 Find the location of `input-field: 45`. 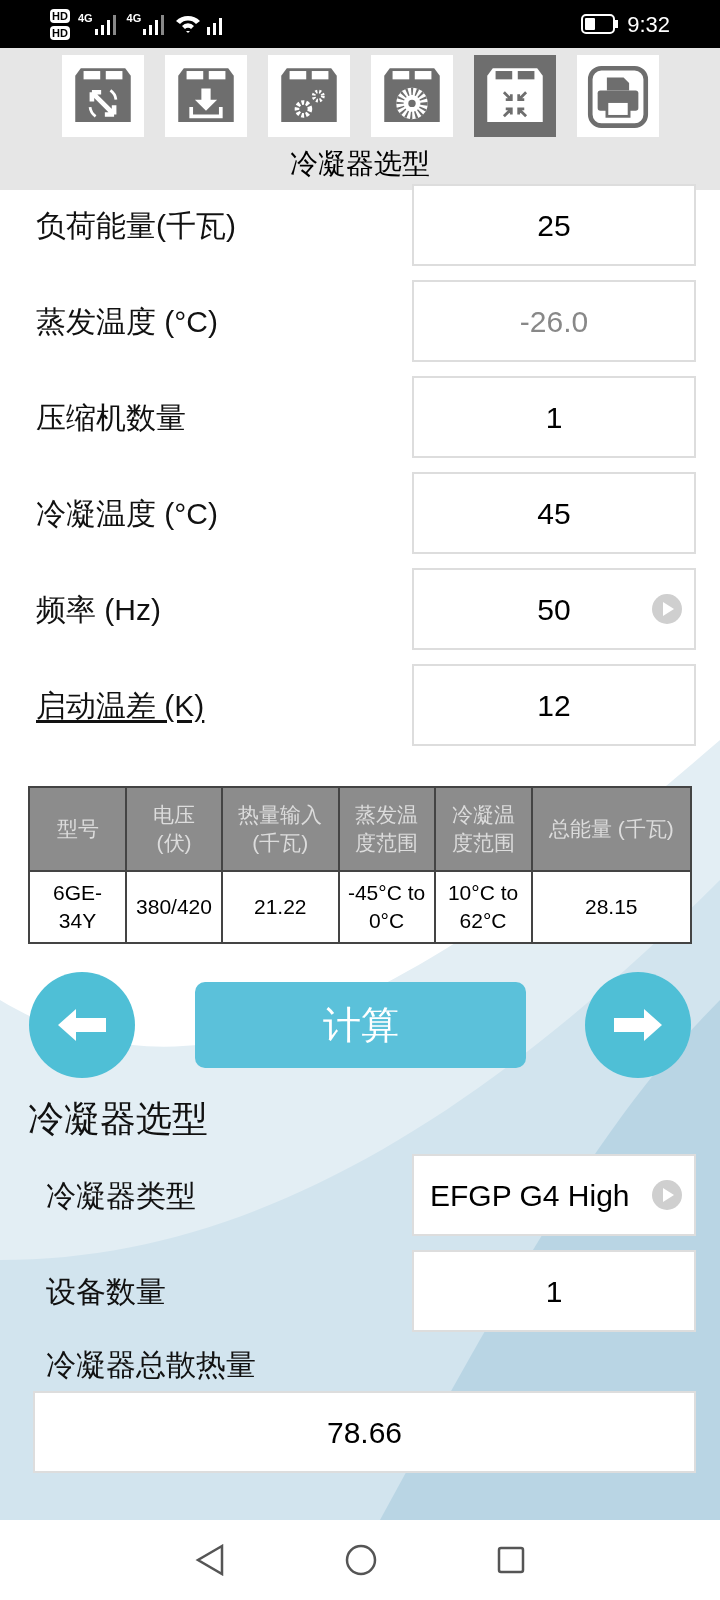

input-field: 45 is located at coordinates (554, 513).